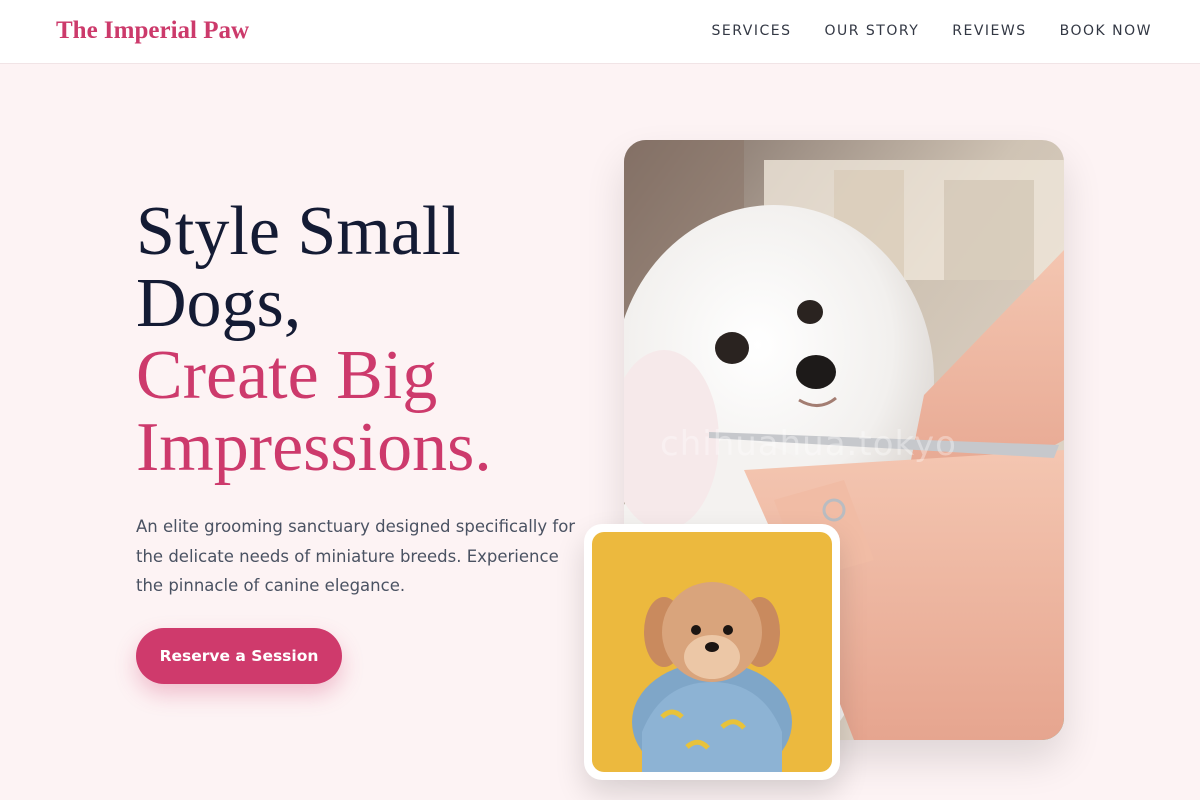  What do you see at coordinates (808, 444) in the screenshot?
I see `photo-watermark: chihuahua.tokyo` at bounding box center [808, 444].